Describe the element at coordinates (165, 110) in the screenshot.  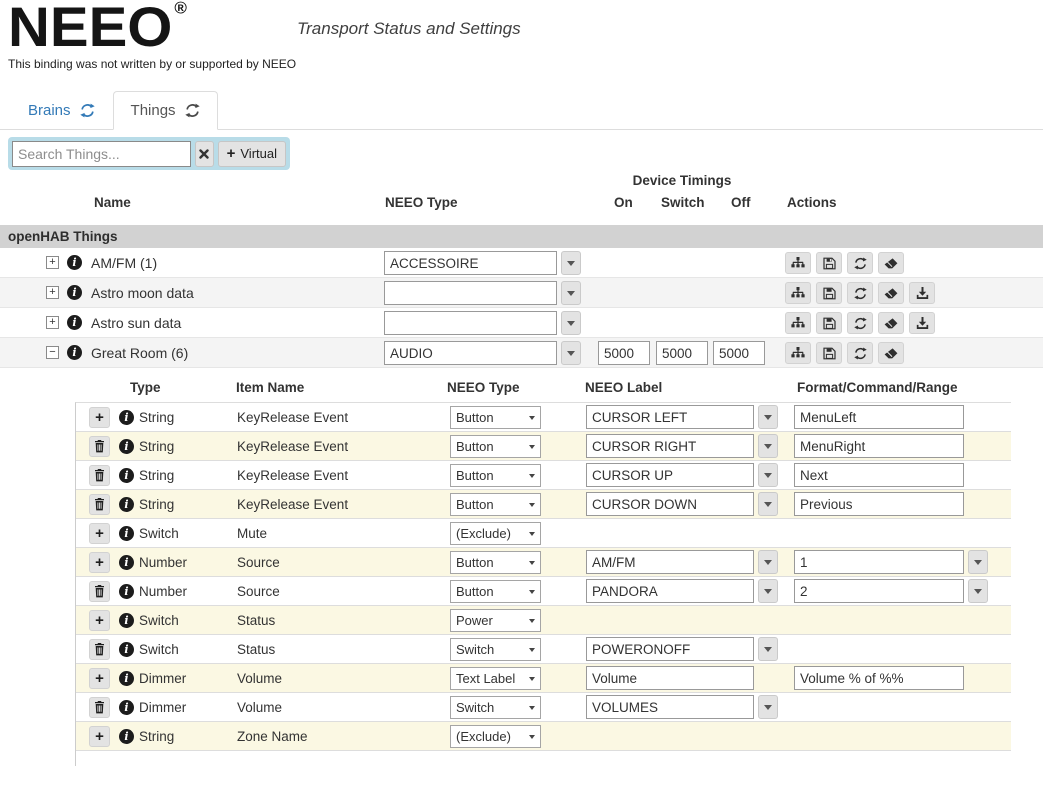
I see `tab-things: Things` at that location.